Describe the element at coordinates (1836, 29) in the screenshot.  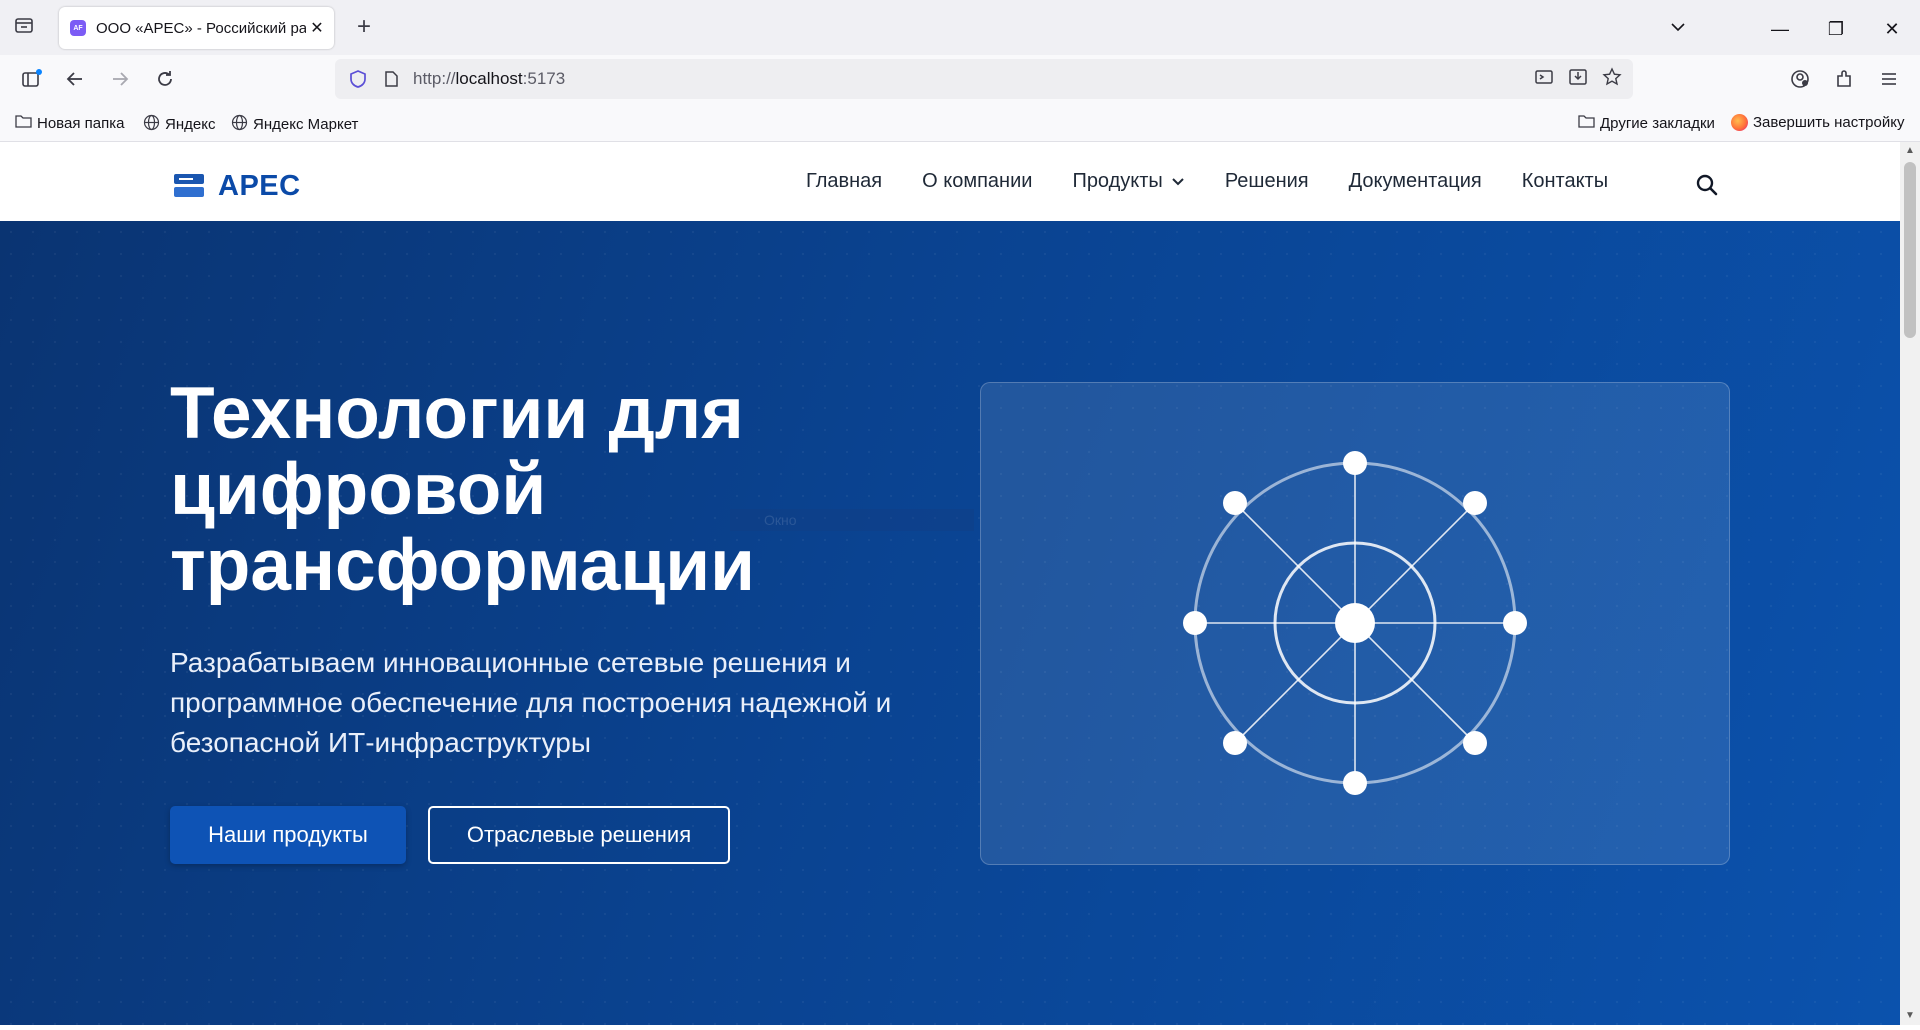
I see `restore-button: ❐` at that location.